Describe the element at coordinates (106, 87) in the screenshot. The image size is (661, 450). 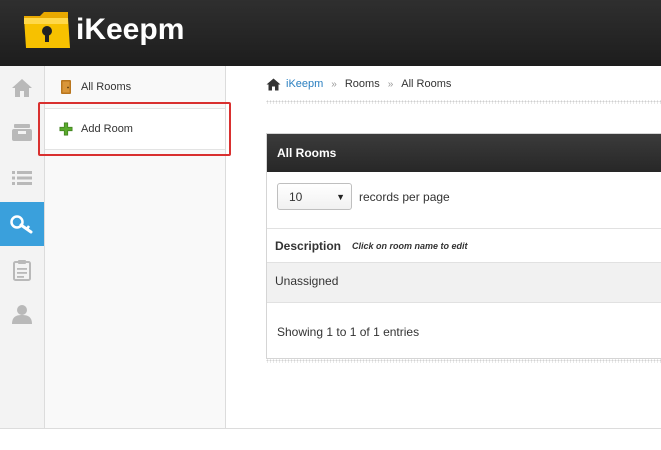
I see `submenu-all-rooms-label: All Rooms` at that location.